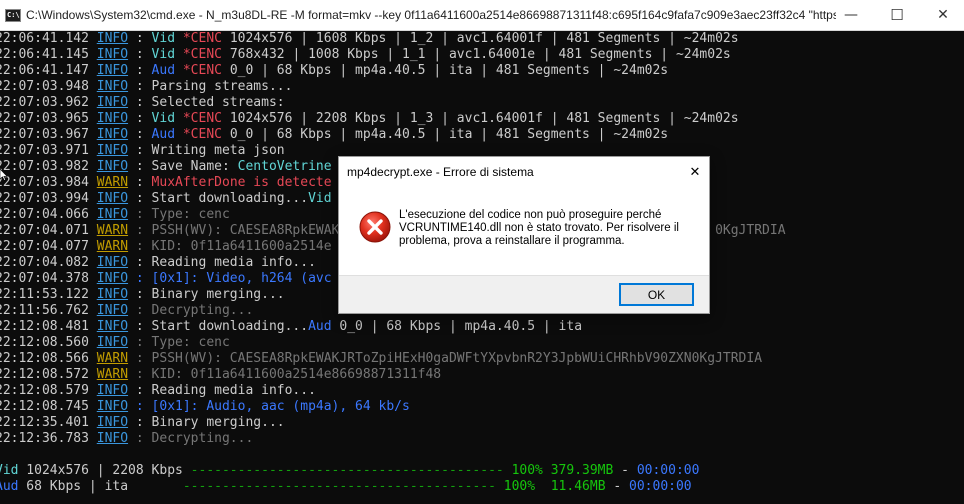  What do you see at coordinates (13, 15) in the screenshot?
I see `cmd-app-icon: C:\` at bounding box center [13, 15].